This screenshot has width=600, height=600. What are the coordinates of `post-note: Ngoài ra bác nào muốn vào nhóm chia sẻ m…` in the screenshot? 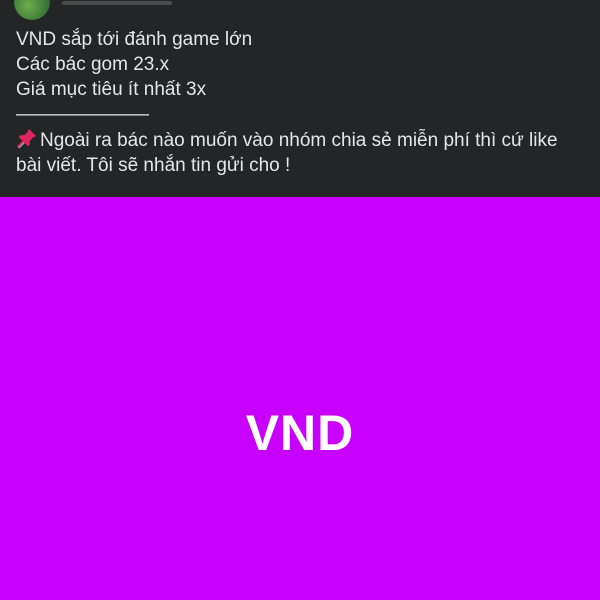 It's located at (302, 152).